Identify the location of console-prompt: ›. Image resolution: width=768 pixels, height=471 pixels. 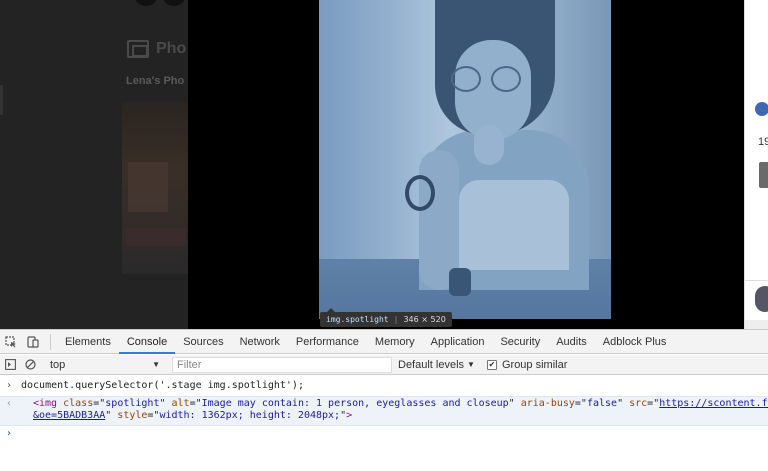
(384, 435).